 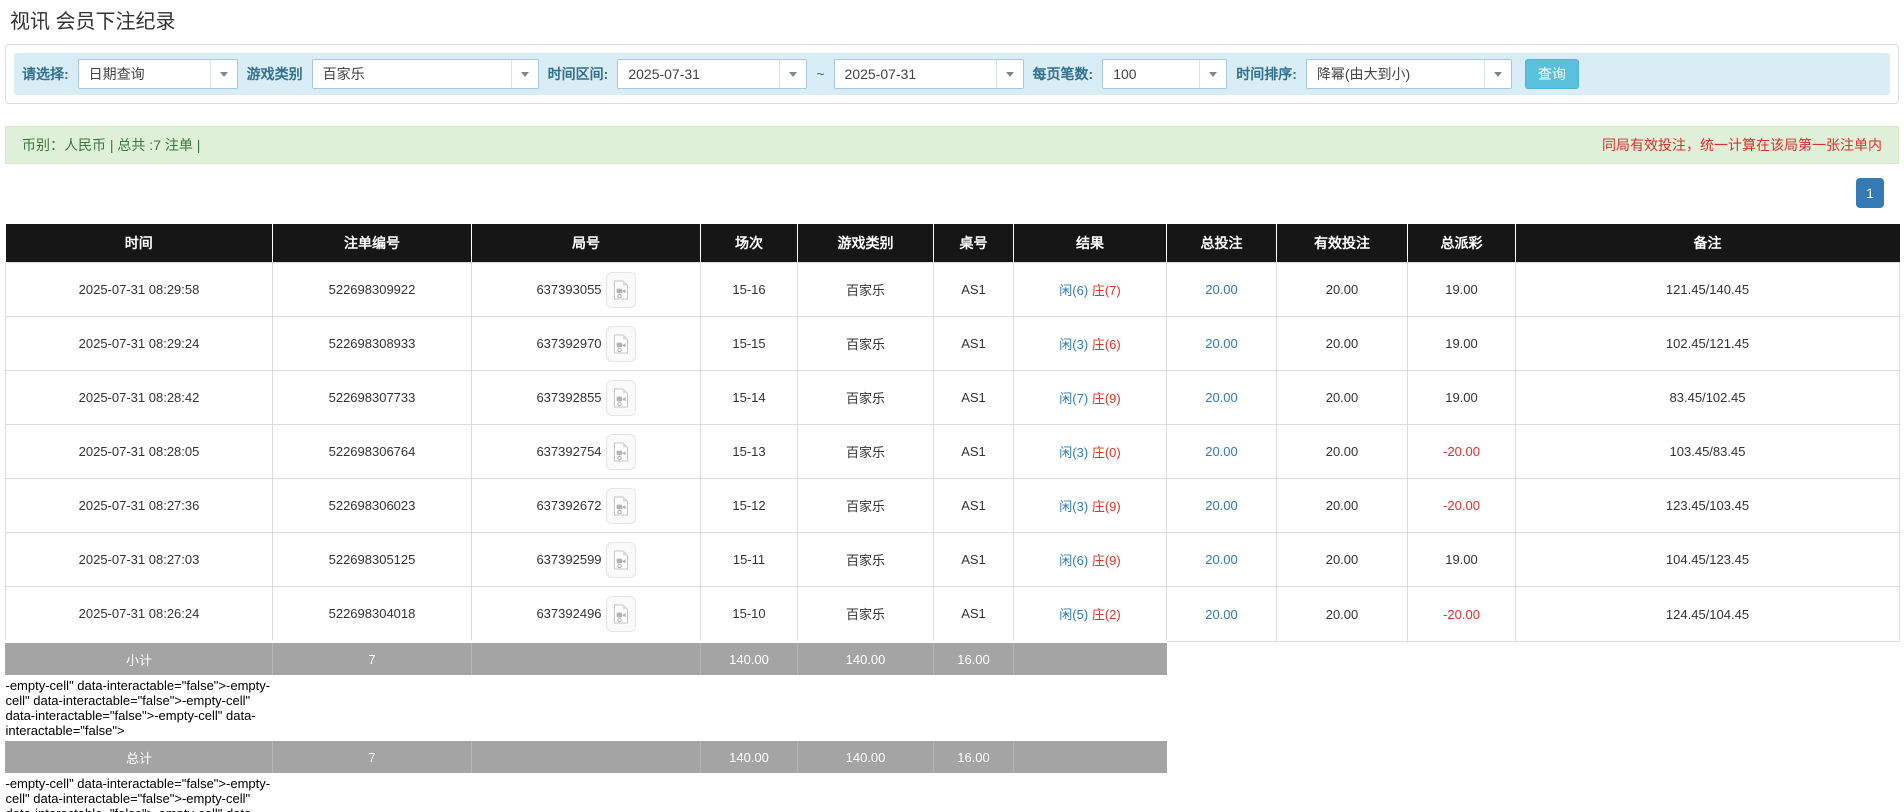 I want to click on cell-remark: 83.45/102.45, so click(x=1707, y=397).